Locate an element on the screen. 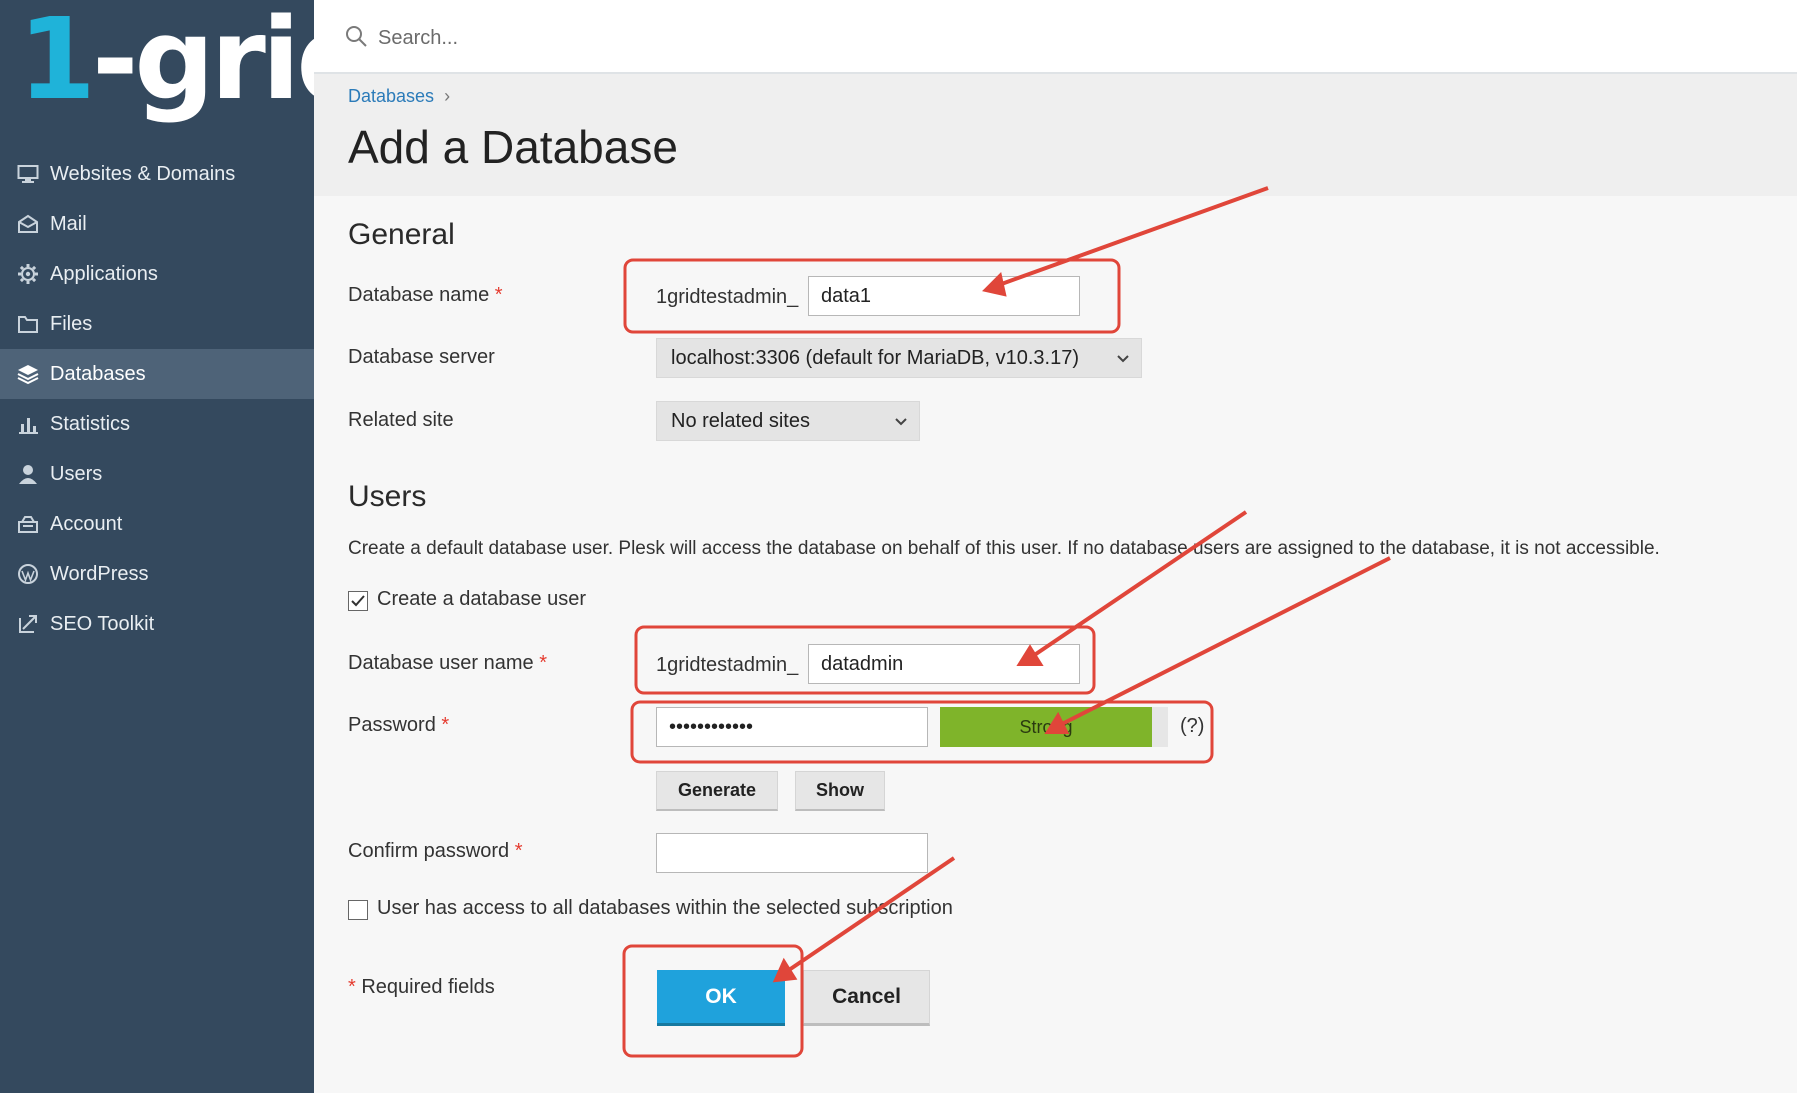 The width and height of the screenshot is (1797, 1093). db-server-label: Database server is located at coordinates (421, 357).